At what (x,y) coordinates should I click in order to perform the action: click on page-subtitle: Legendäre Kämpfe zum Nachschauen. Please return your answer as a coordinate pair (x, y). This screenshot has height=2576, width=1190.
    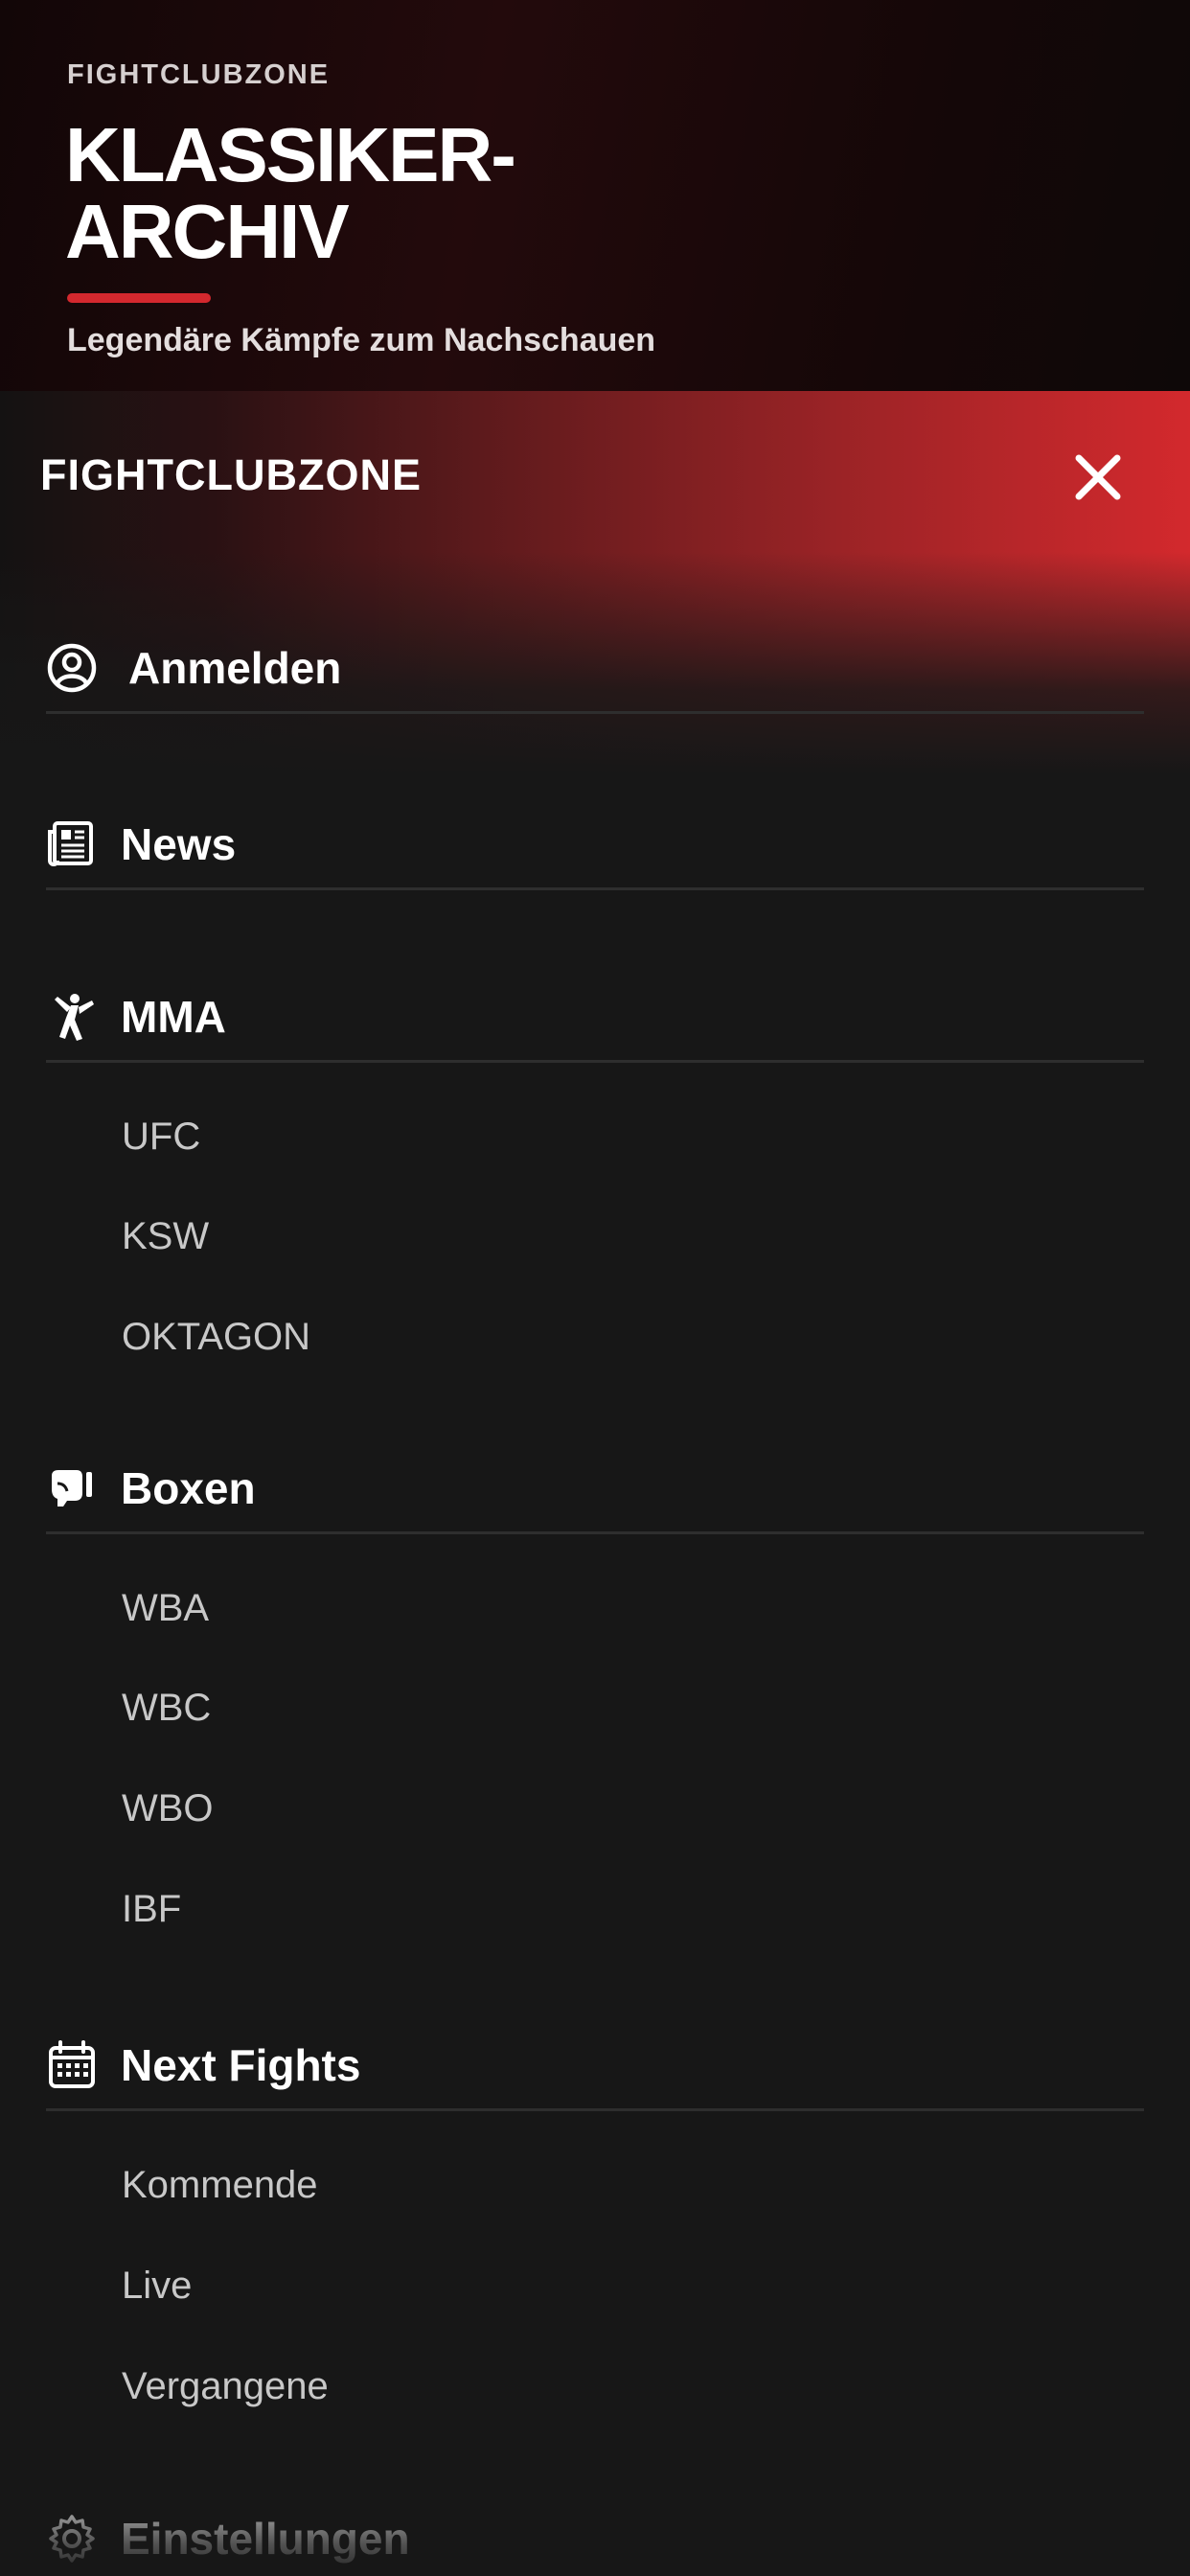
    Looking at the image, I should click on (362, 340).